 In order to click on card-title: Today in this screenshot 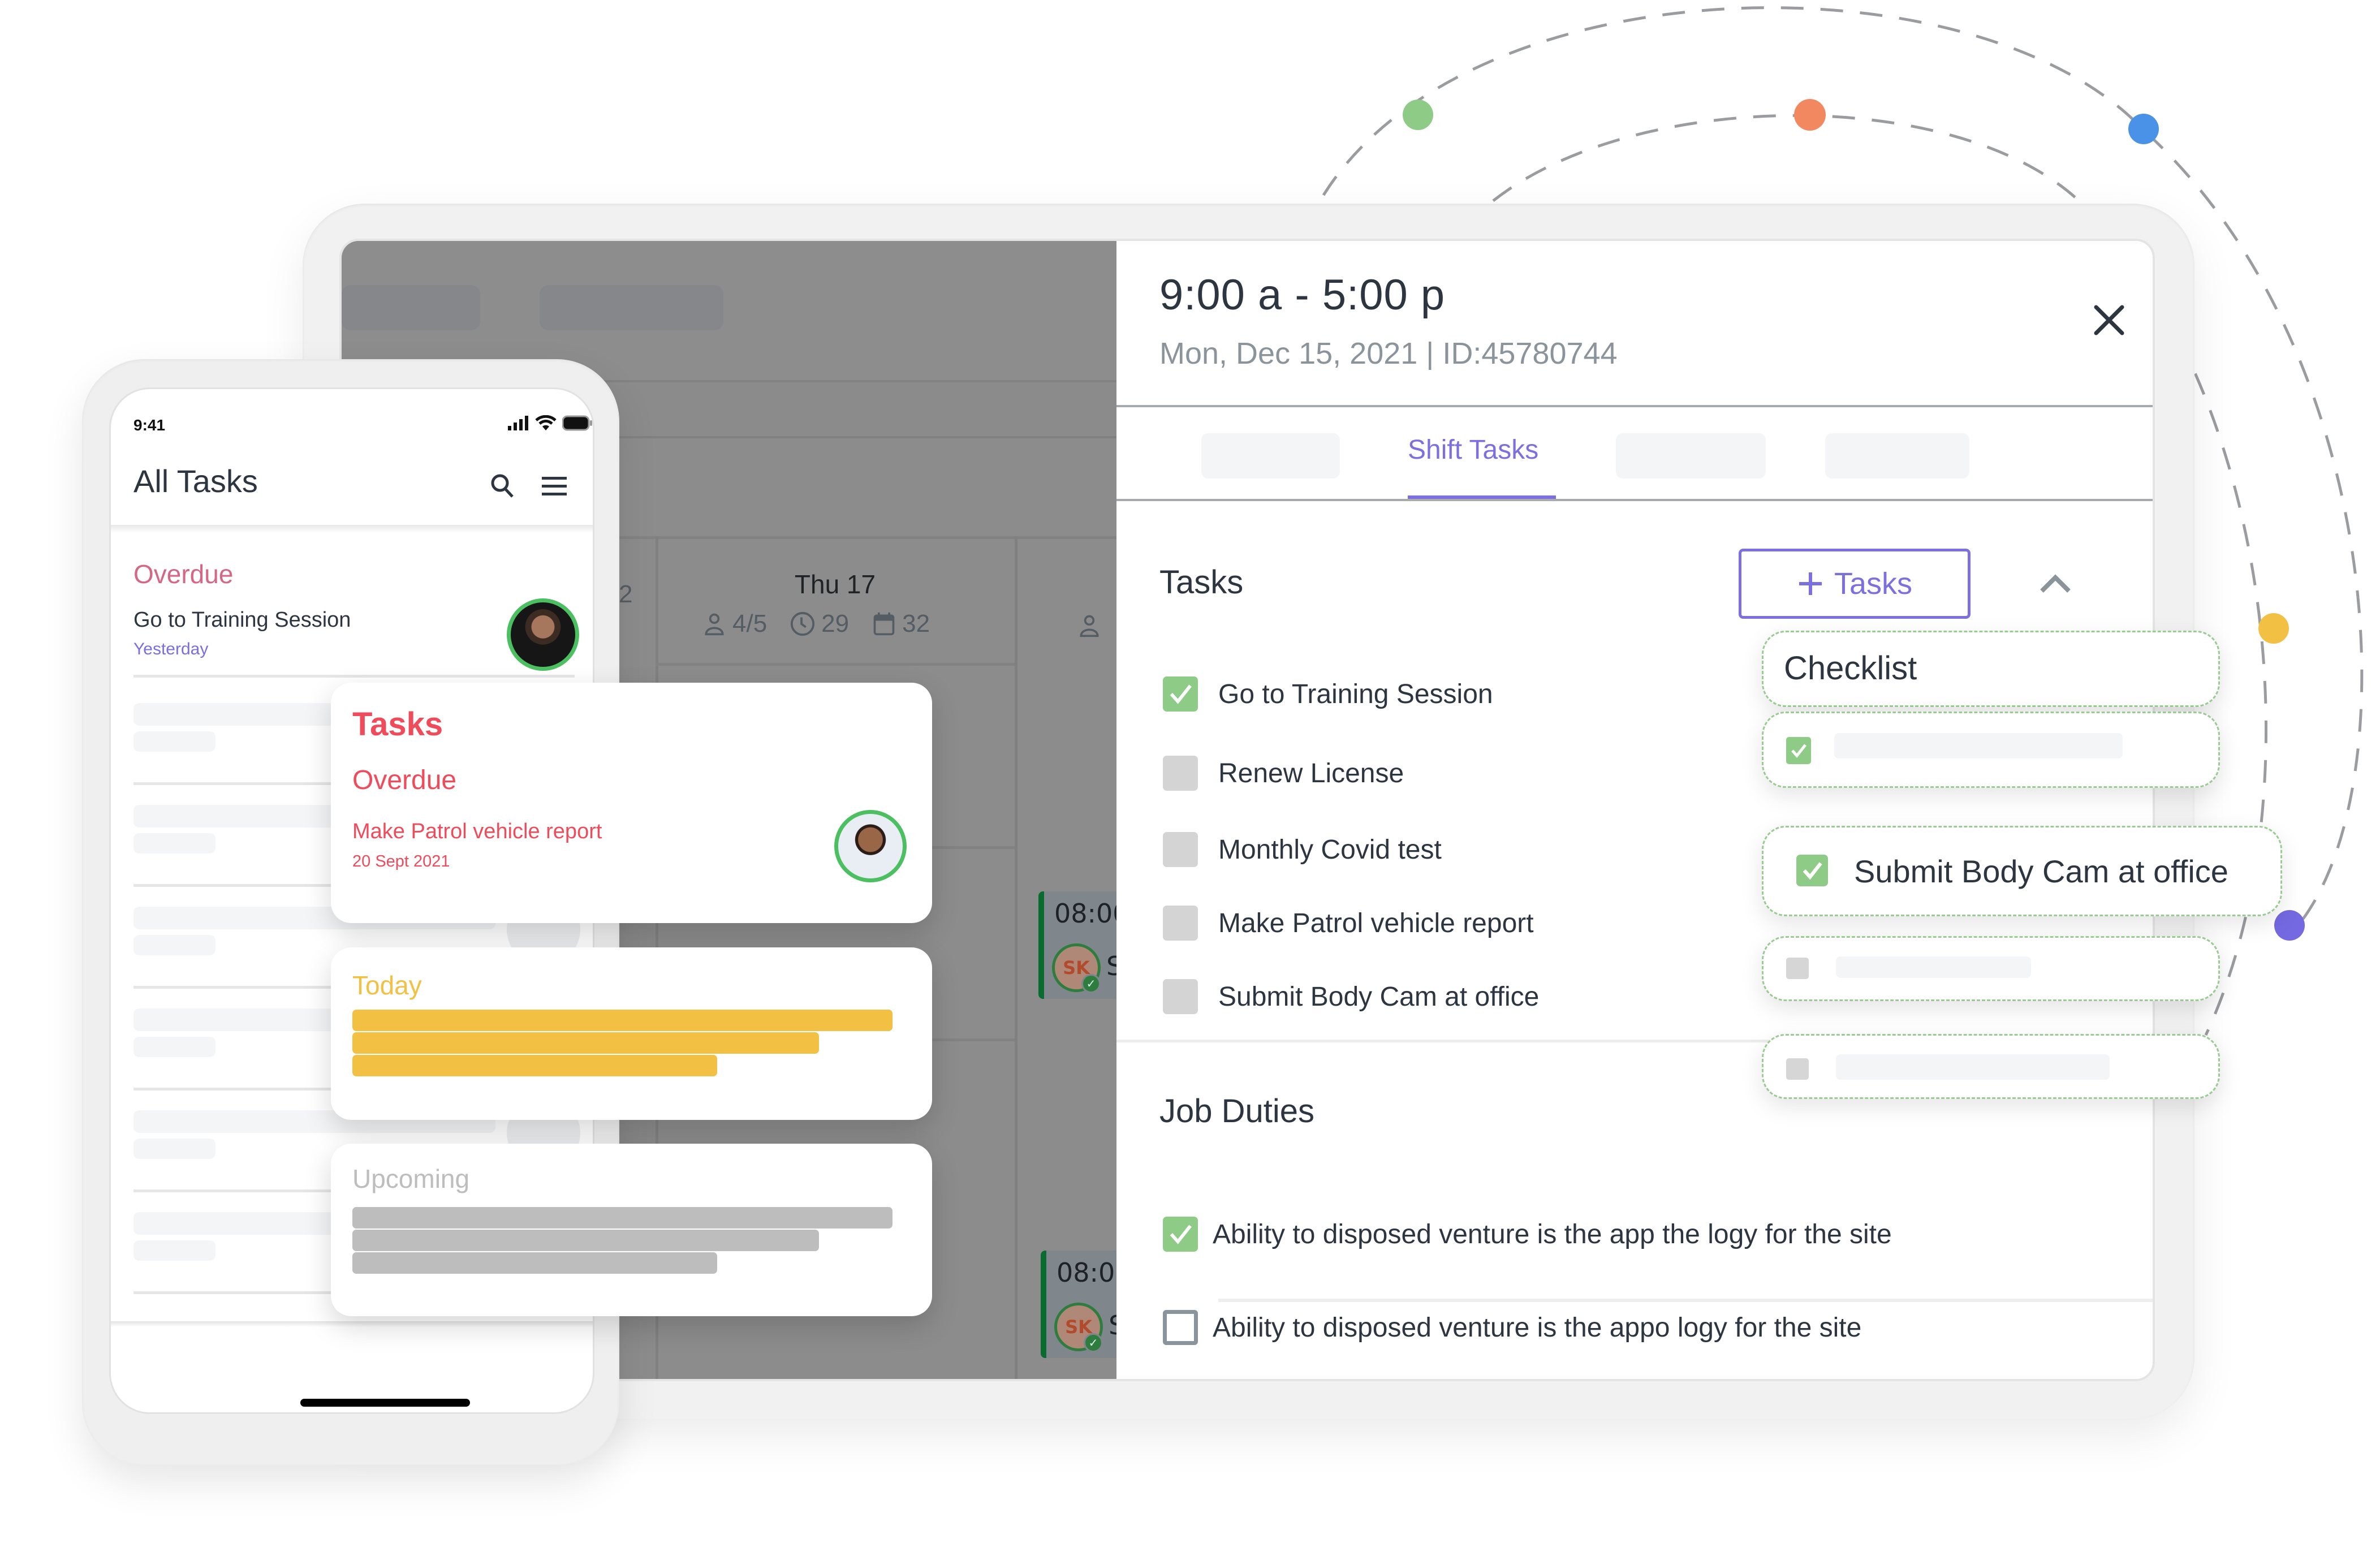, I will do `click(387, 986)`.